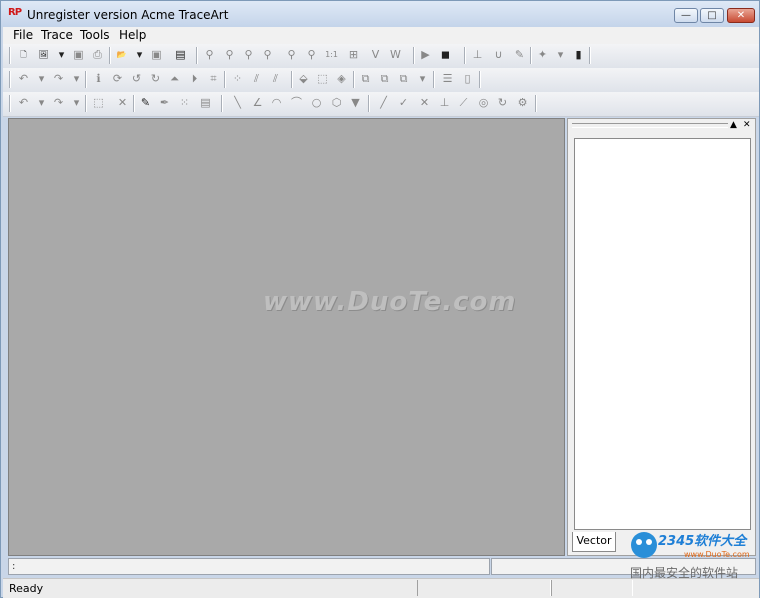 Image resolution: width=762 pixels, height=600 pixels. What do you see at coordinates (483, 102) in the screenshot?
I see `center-icon: ◎` at bounding box center [483, 102].